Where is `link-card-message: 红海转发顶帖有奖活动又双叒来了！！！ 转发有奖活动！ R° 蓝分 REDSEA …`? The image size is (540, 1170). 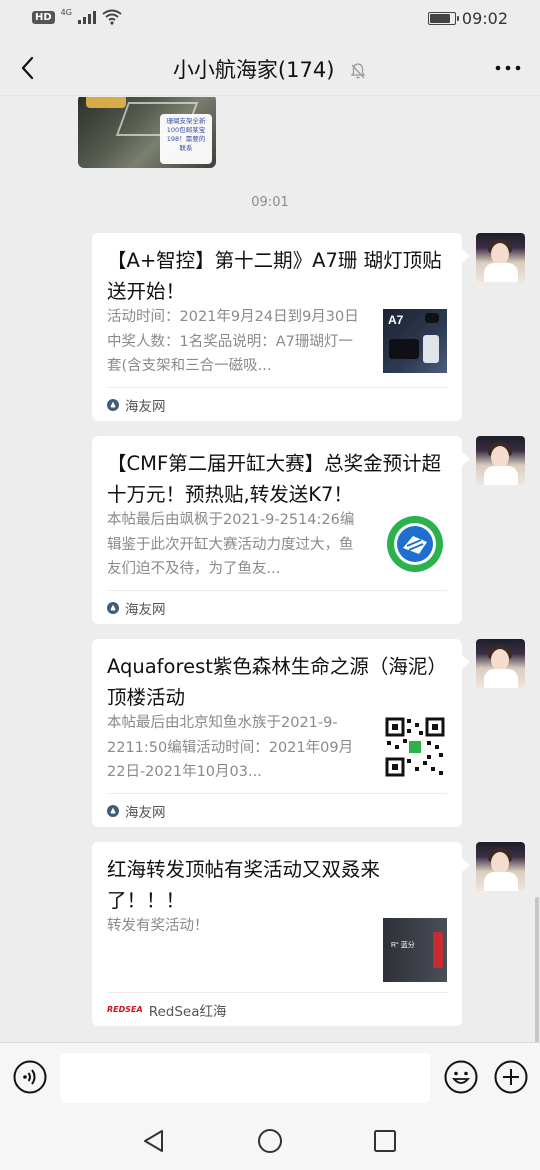
link-card-message: 红海转发顶帖有奖活动又双叒来了！！！ 转发有奖活动！ R° 蓝分 REDSEA … is located at coordinates (281, 934).